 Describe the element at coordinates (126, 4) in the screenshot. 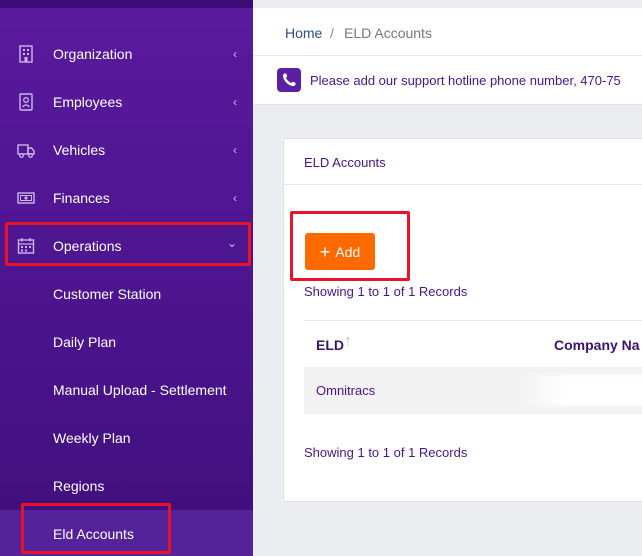

I see `sidebar-top-strip` at that location.